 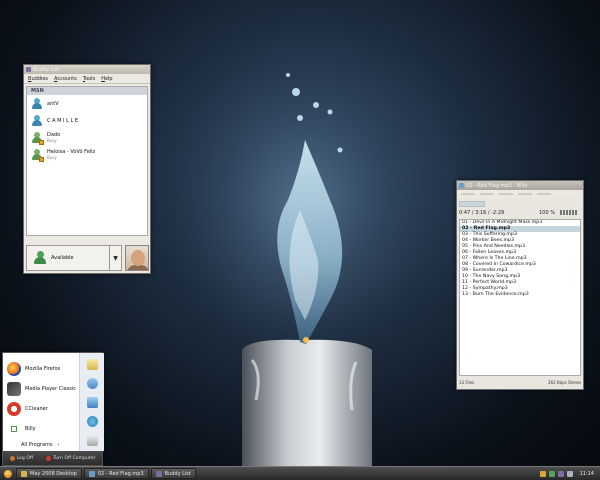 I want to click on group-header: MSN, so click(x=87, y=91).